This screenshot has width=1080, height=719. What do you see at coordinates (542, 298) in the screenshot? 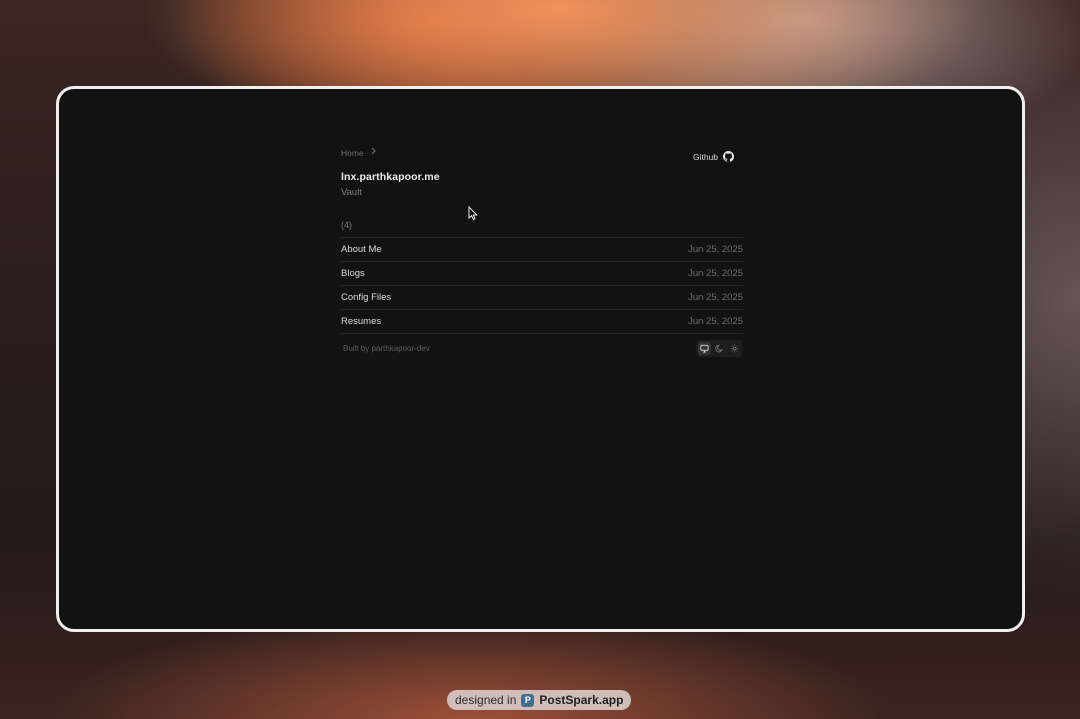
I see `list-item-config-files: Config Files Jun 25, 2025` at bounding box center [542, 298].